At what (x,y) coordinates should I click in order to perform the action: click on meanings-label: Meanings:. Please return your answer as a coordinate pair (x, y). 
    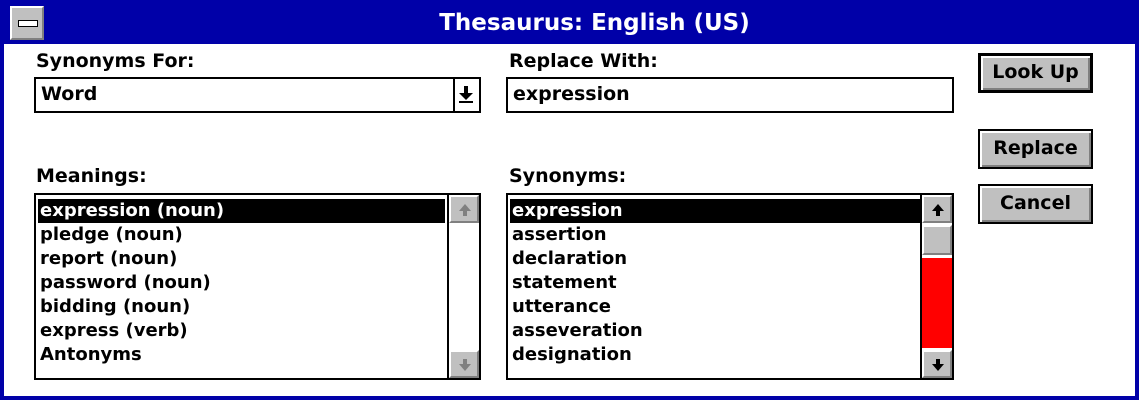
    Looking at the image, I should click on (91, 176).